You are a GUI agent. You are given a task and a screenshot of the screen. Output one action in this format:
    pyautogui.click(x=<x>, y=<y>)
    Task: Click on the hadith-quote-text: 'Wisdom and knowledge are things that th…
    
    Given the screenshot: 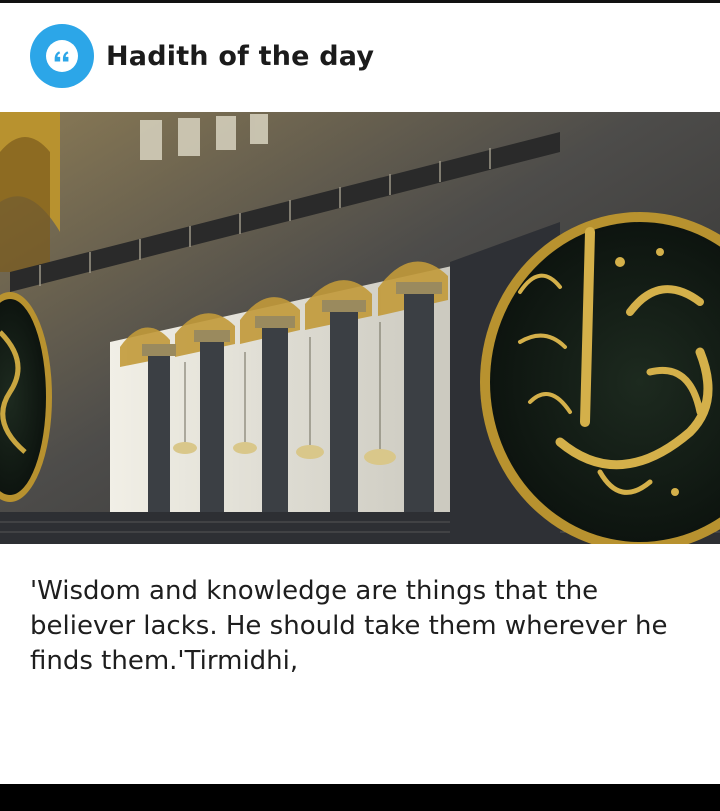 What is the action you would take?
    pyautogui.click(x=349, y=626)
    